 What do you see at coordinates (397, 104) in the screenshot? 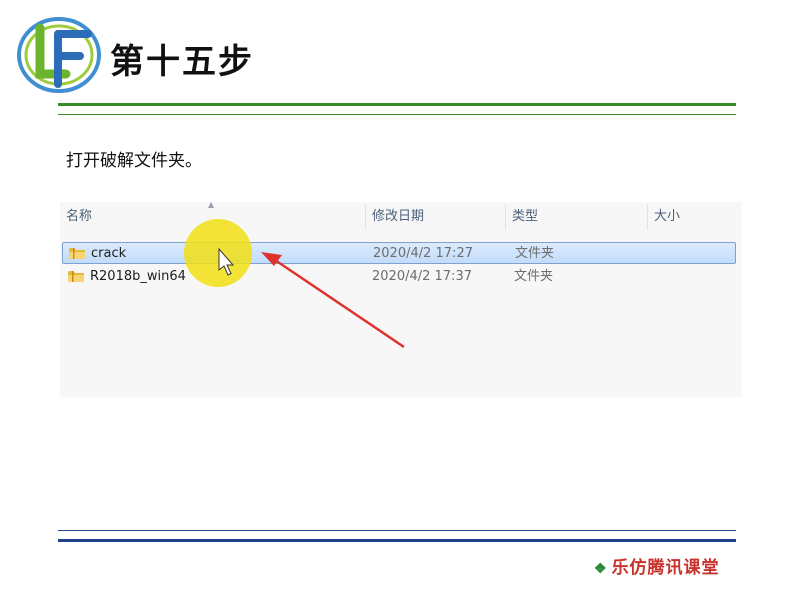
I see `header-rule` at bounding box center [397, 104].